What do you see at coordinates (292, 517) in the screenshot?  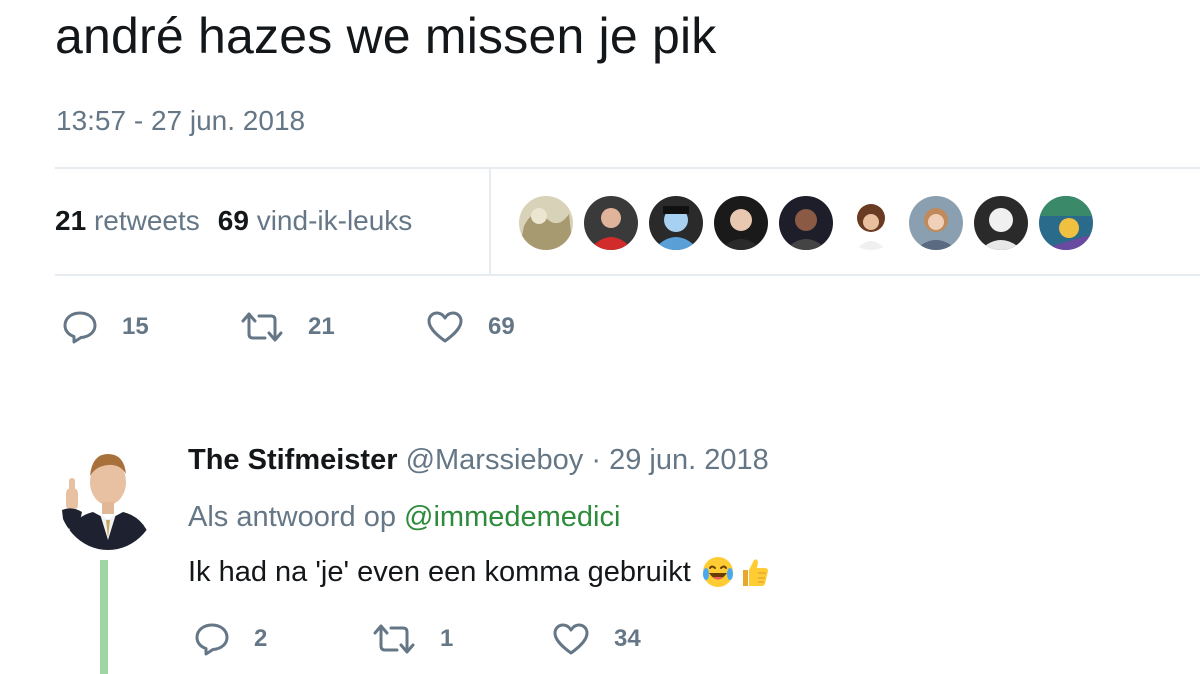 I see `reply-to-label: Als antwoord op` at bounding box center [292, 517].